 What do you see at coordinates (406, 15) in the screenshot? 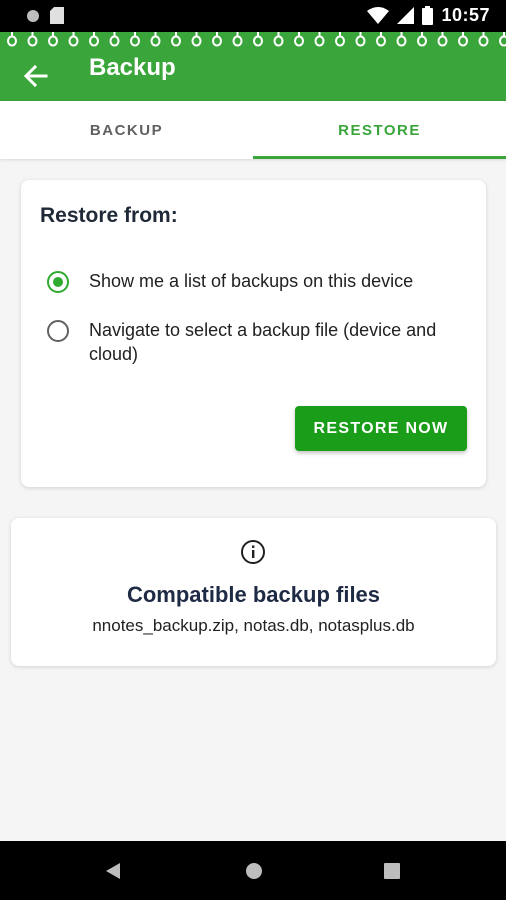
I see `signal-icon` at bounding box center [406, 15].